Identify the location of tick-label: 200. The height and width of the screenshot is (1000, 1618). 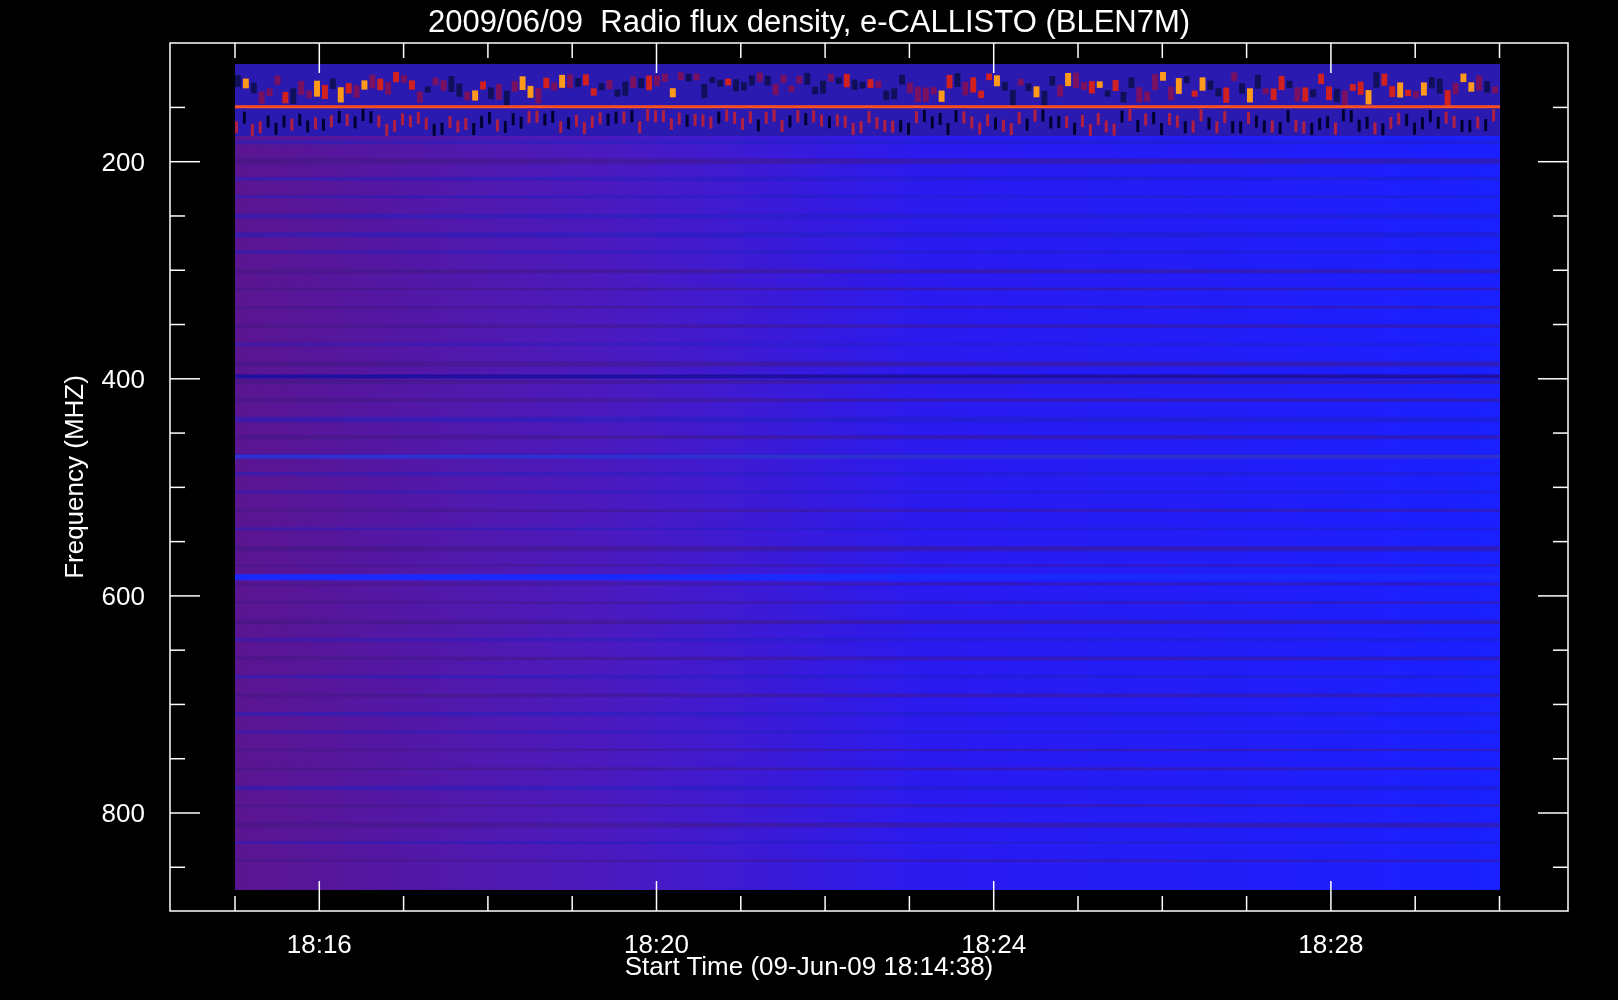
(123, 161).